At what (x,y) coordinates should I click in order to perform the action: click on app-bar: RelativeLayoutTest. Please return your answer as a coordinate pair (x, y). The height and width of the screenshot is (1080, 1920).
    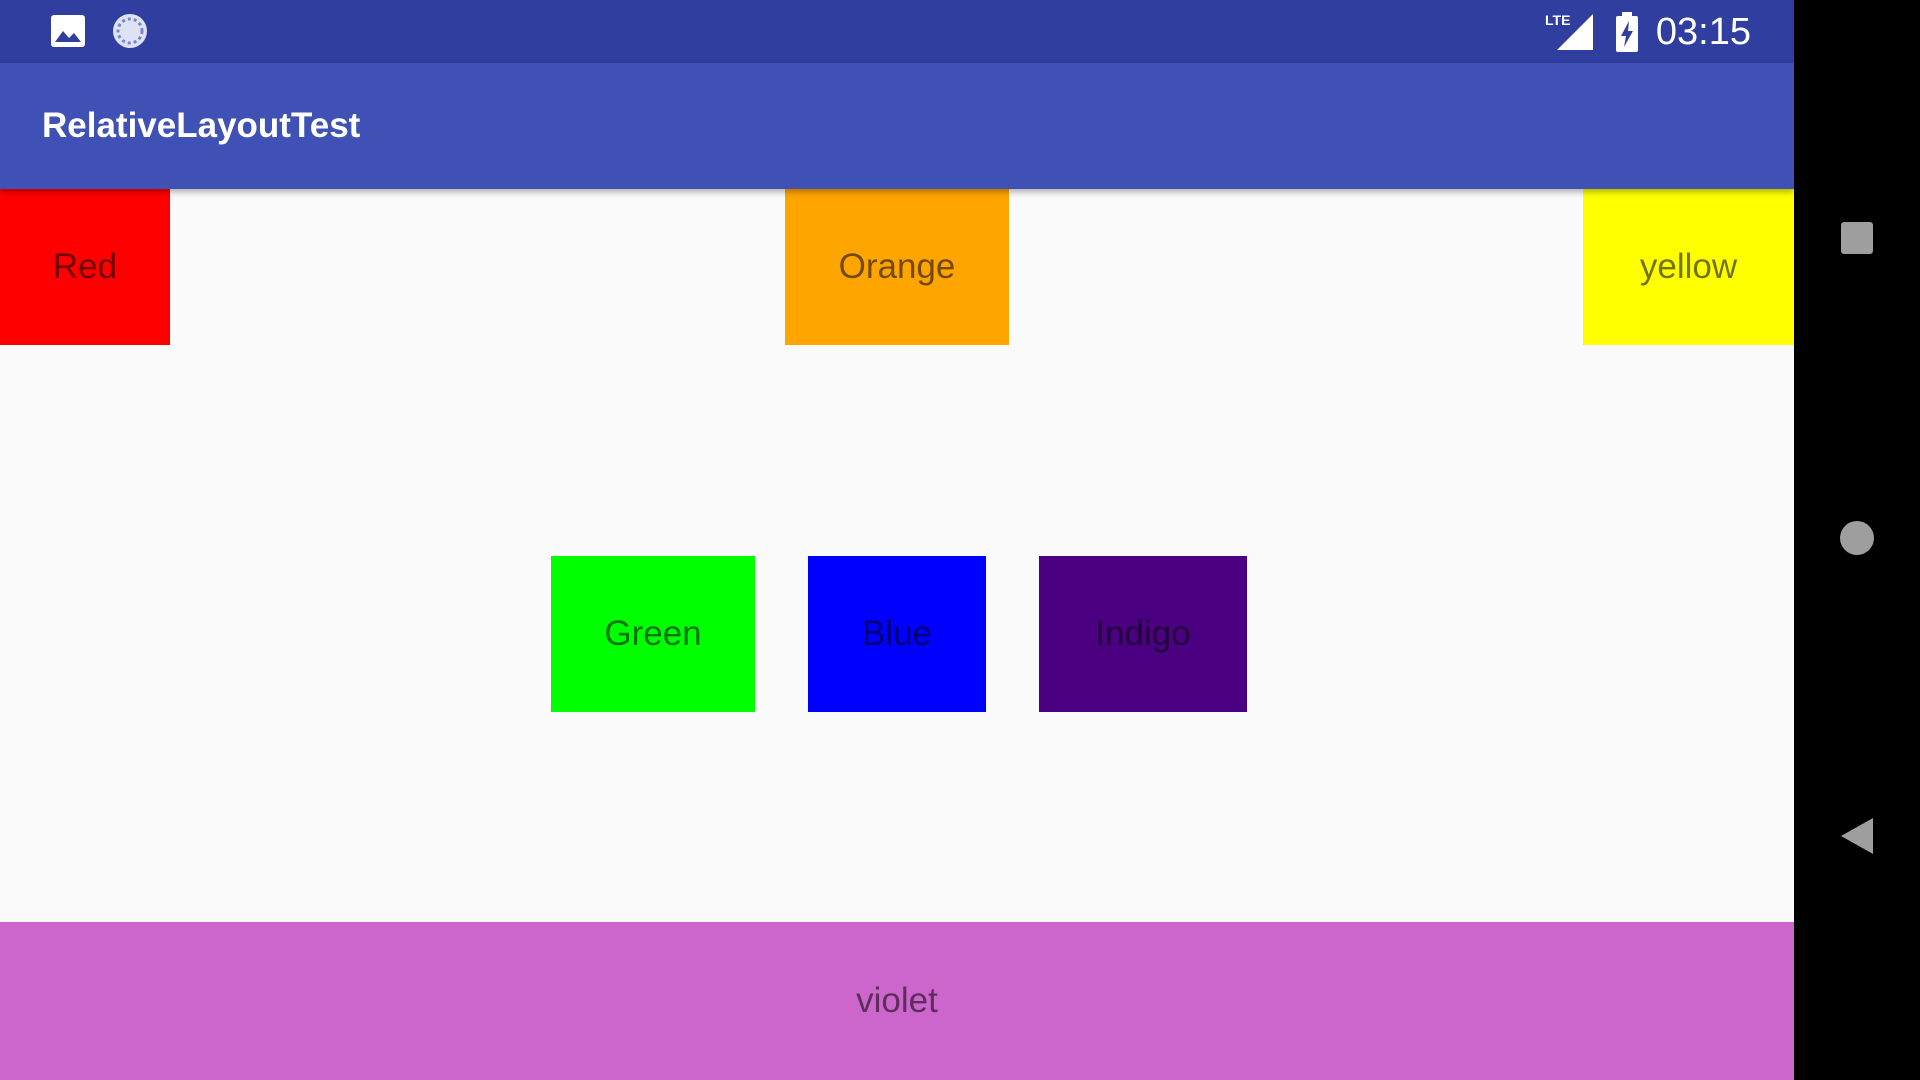
    Looking at the image, I should click on (897, 126).